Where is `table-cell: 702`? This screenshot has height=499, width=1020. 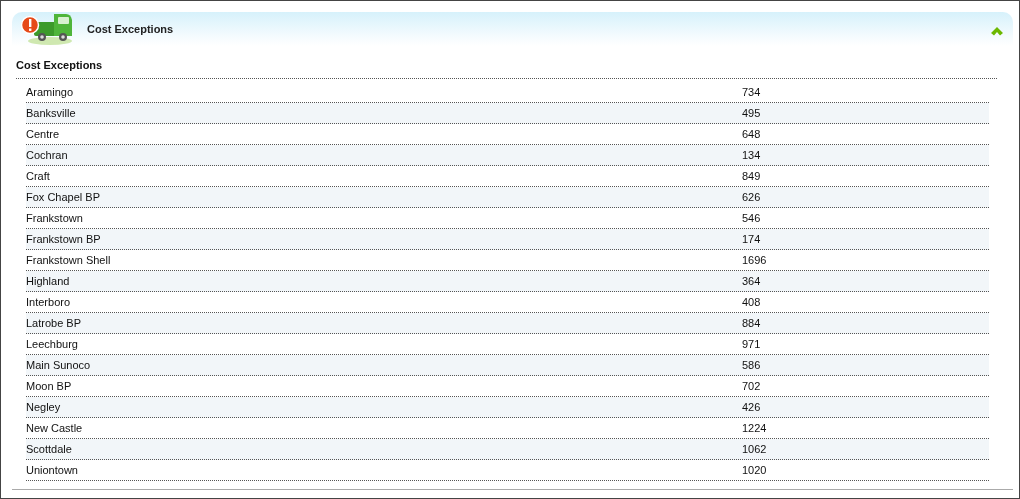 table-cell: 702 is located at coordinates (751, 386).